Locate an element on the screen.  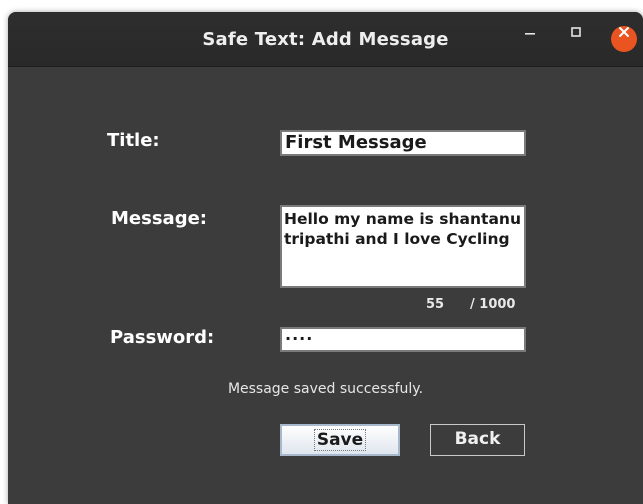
minimize-button is located at coordinates (530, 39).